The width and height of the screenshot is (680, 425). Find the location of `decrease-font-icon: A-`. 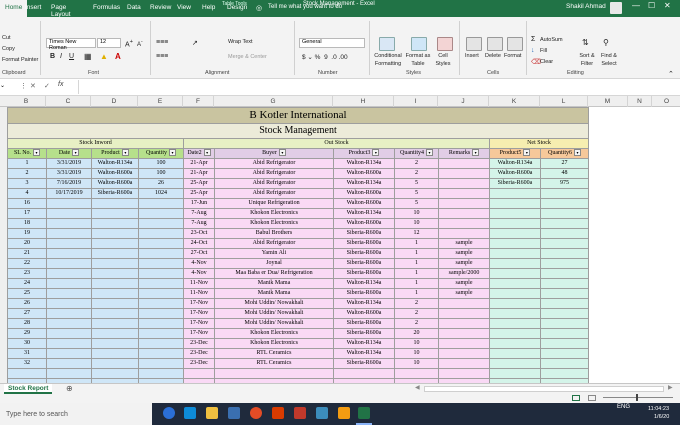

decrease-font-icon: A- is located at coordinates (140, 43).